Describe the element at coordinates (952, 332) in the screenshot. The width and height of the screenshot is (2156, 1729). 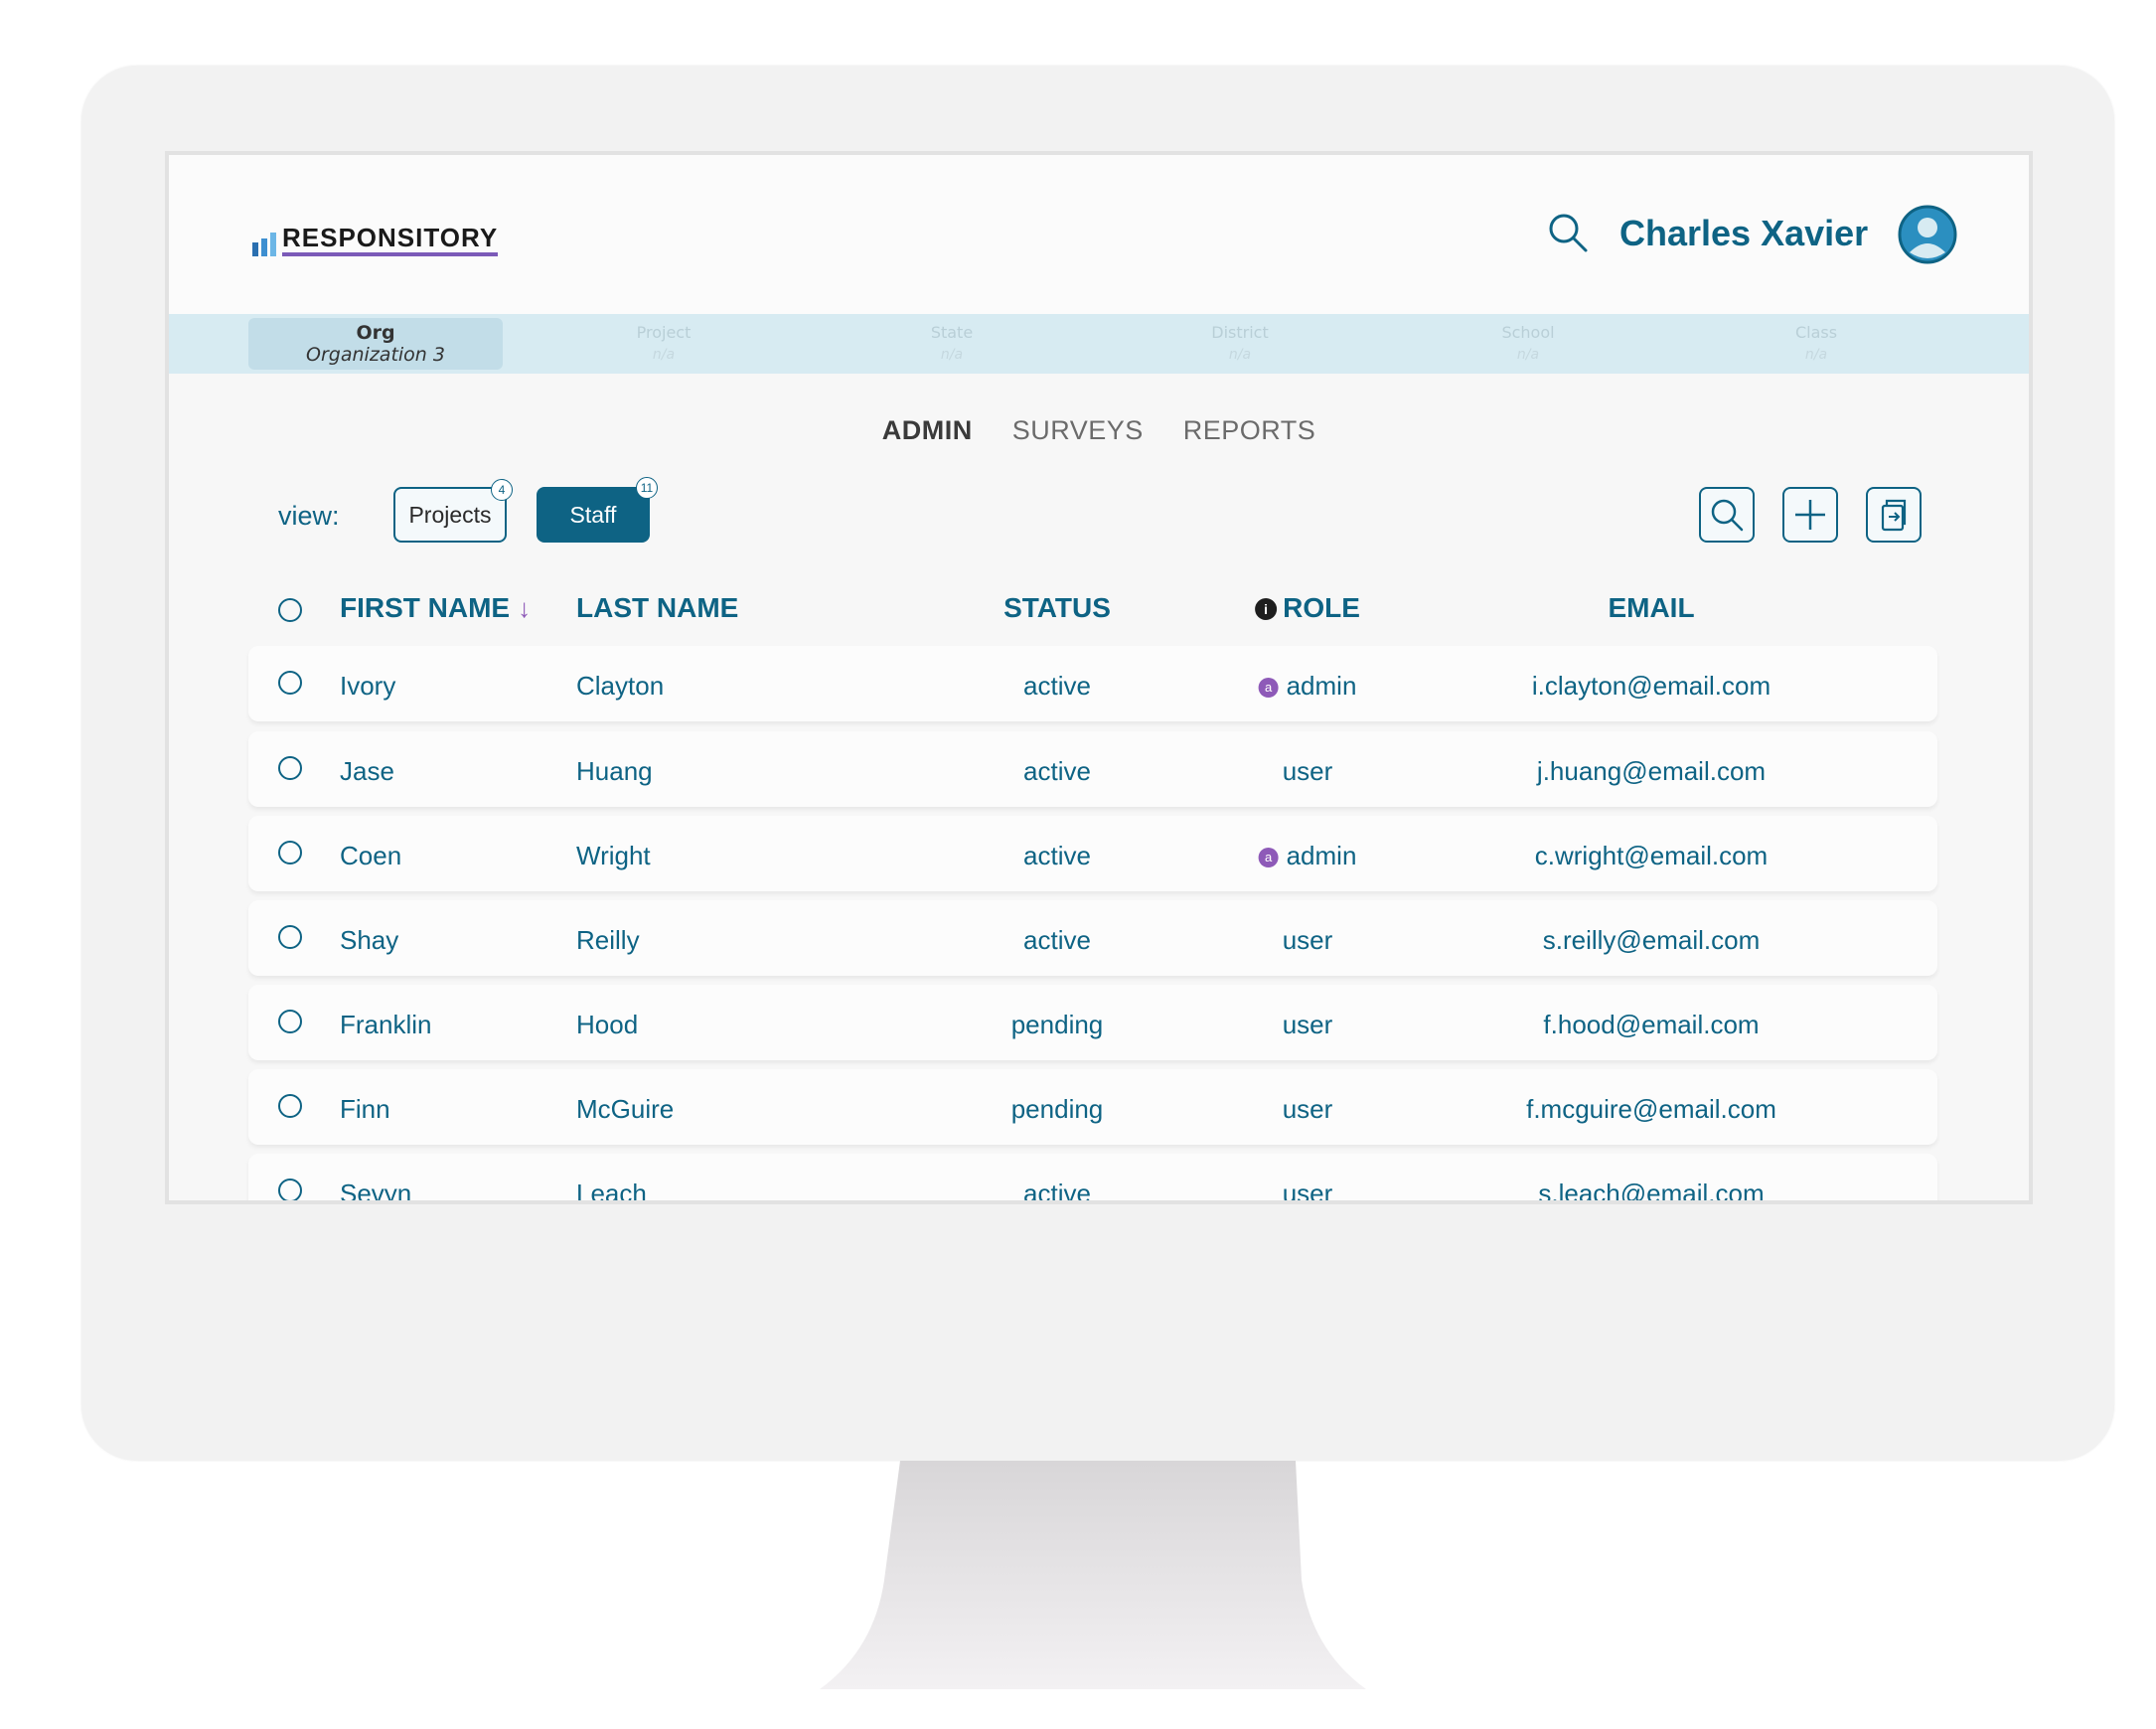
I see `crumb-label: State` at that location.